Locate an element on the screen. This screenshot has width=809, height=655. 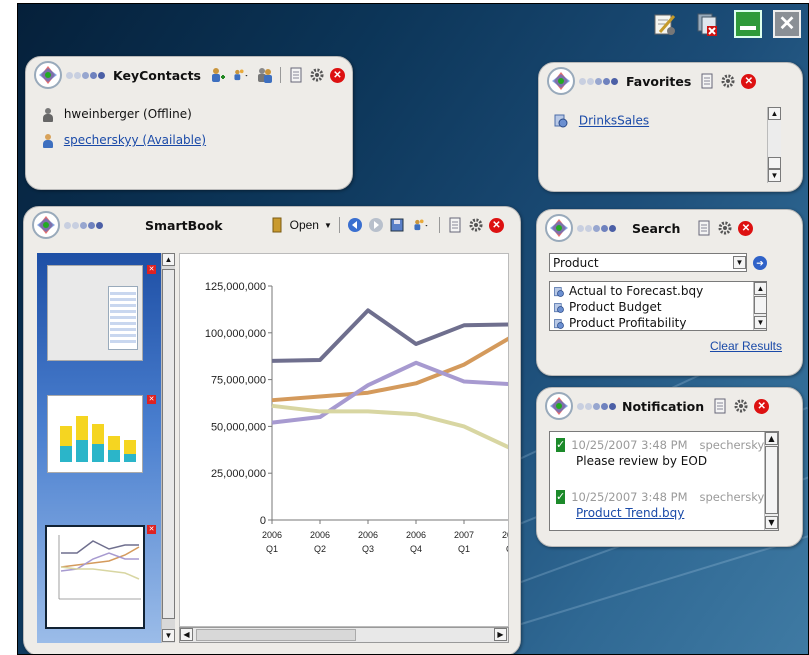
scroll-right-icon: ▶ is located at coordinates (500, 634).